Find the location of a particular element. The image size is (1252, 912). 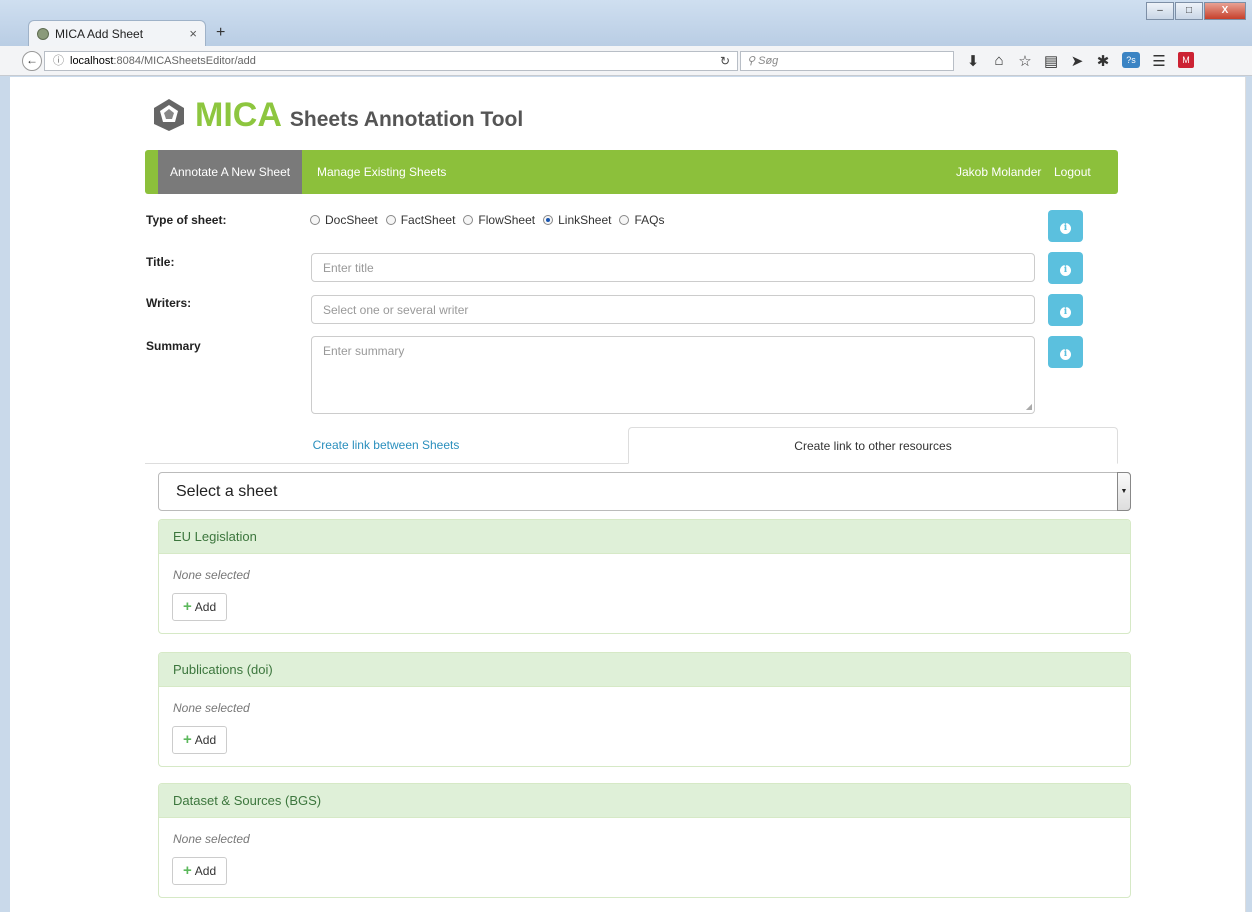

chevron-down-icon: ▼ is located at coordinates (1124, 491).